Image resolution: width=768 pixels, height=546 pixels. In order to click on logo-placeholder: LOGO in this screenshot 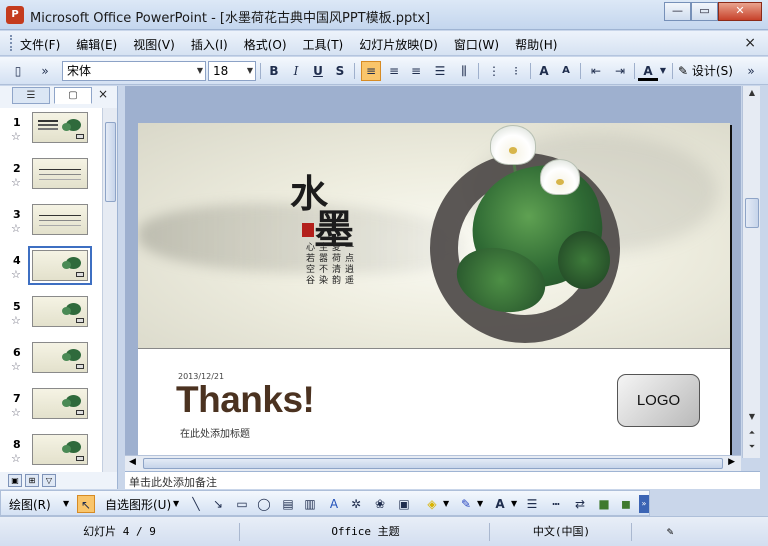, I will do `click(658, 400)`.